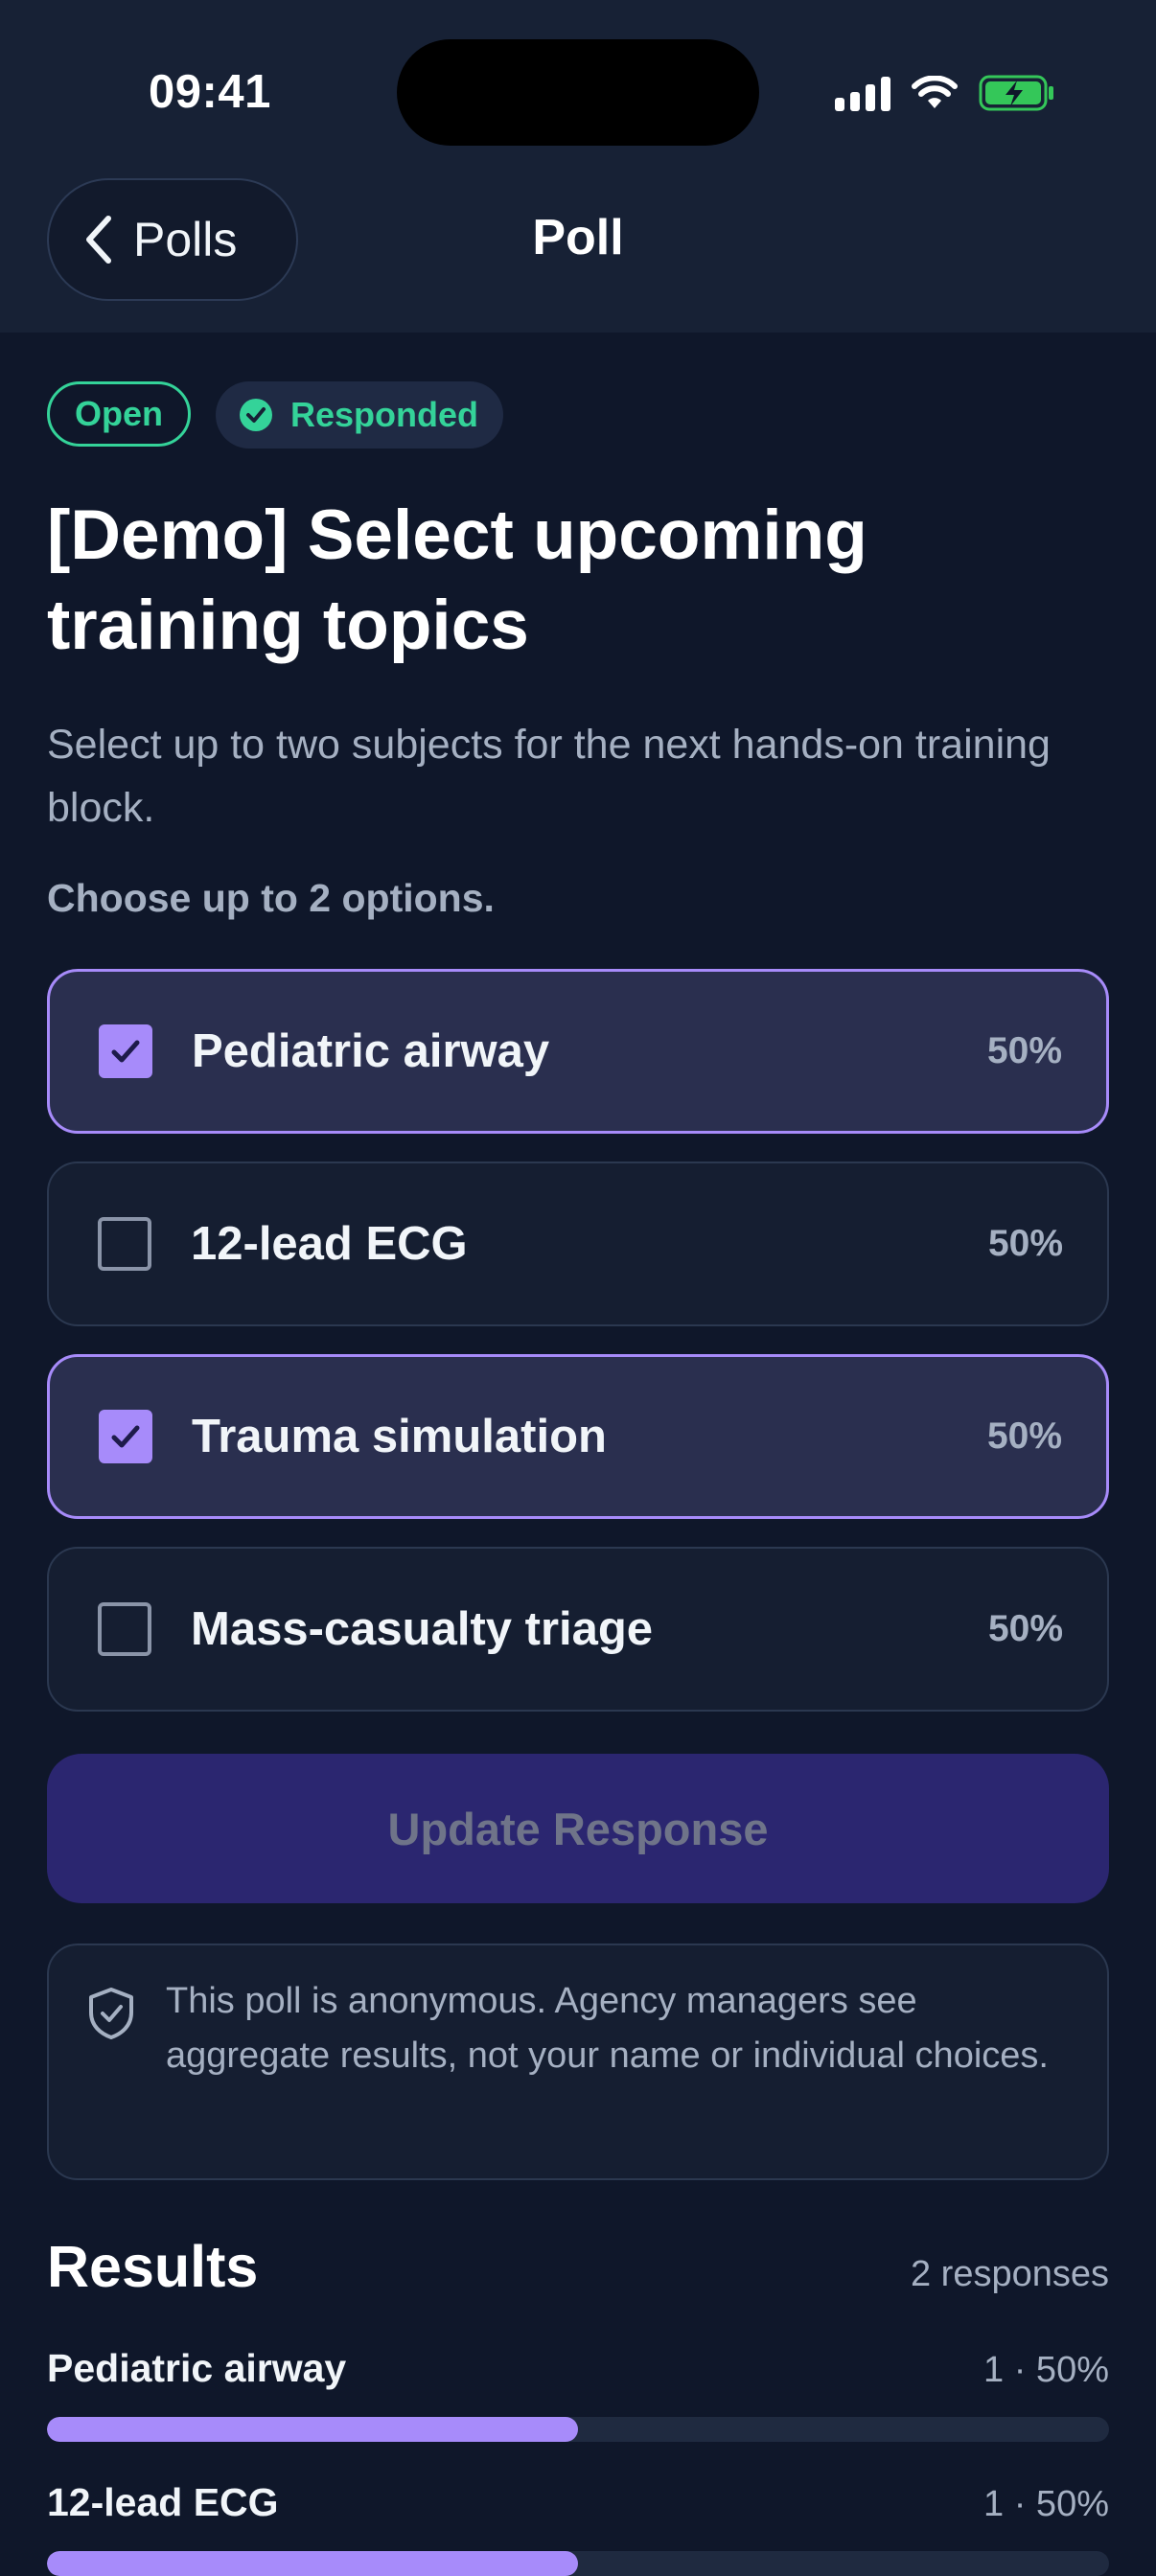 This screenshot has height=2576, width=1156. Describe the element at coordinates (578, 237) in the screenshot. I see `page-title: Poll` at that location.